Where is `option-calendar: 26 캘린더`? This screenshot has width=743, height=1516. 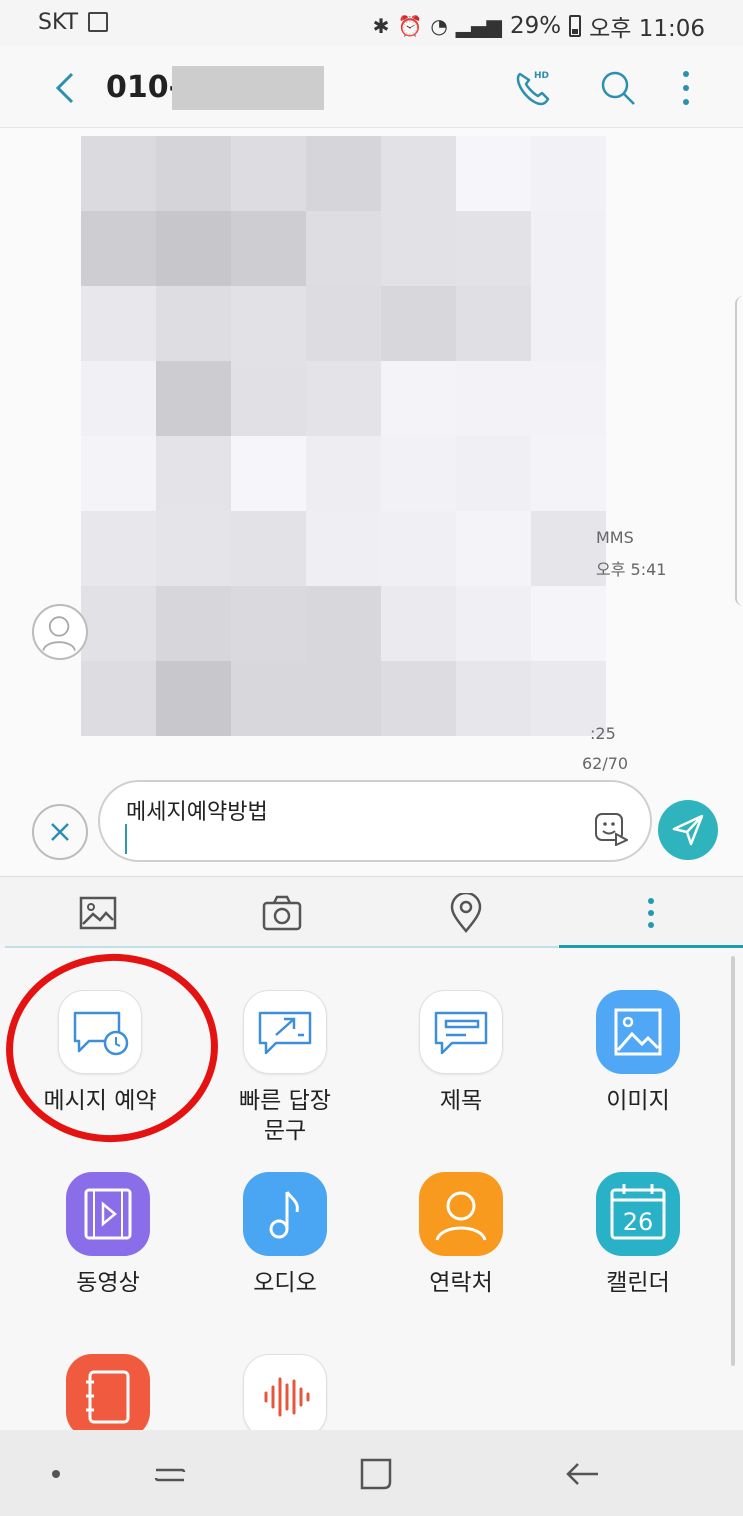
option-calendar: 26 캘린더 is located at coordinates (638, 1235).